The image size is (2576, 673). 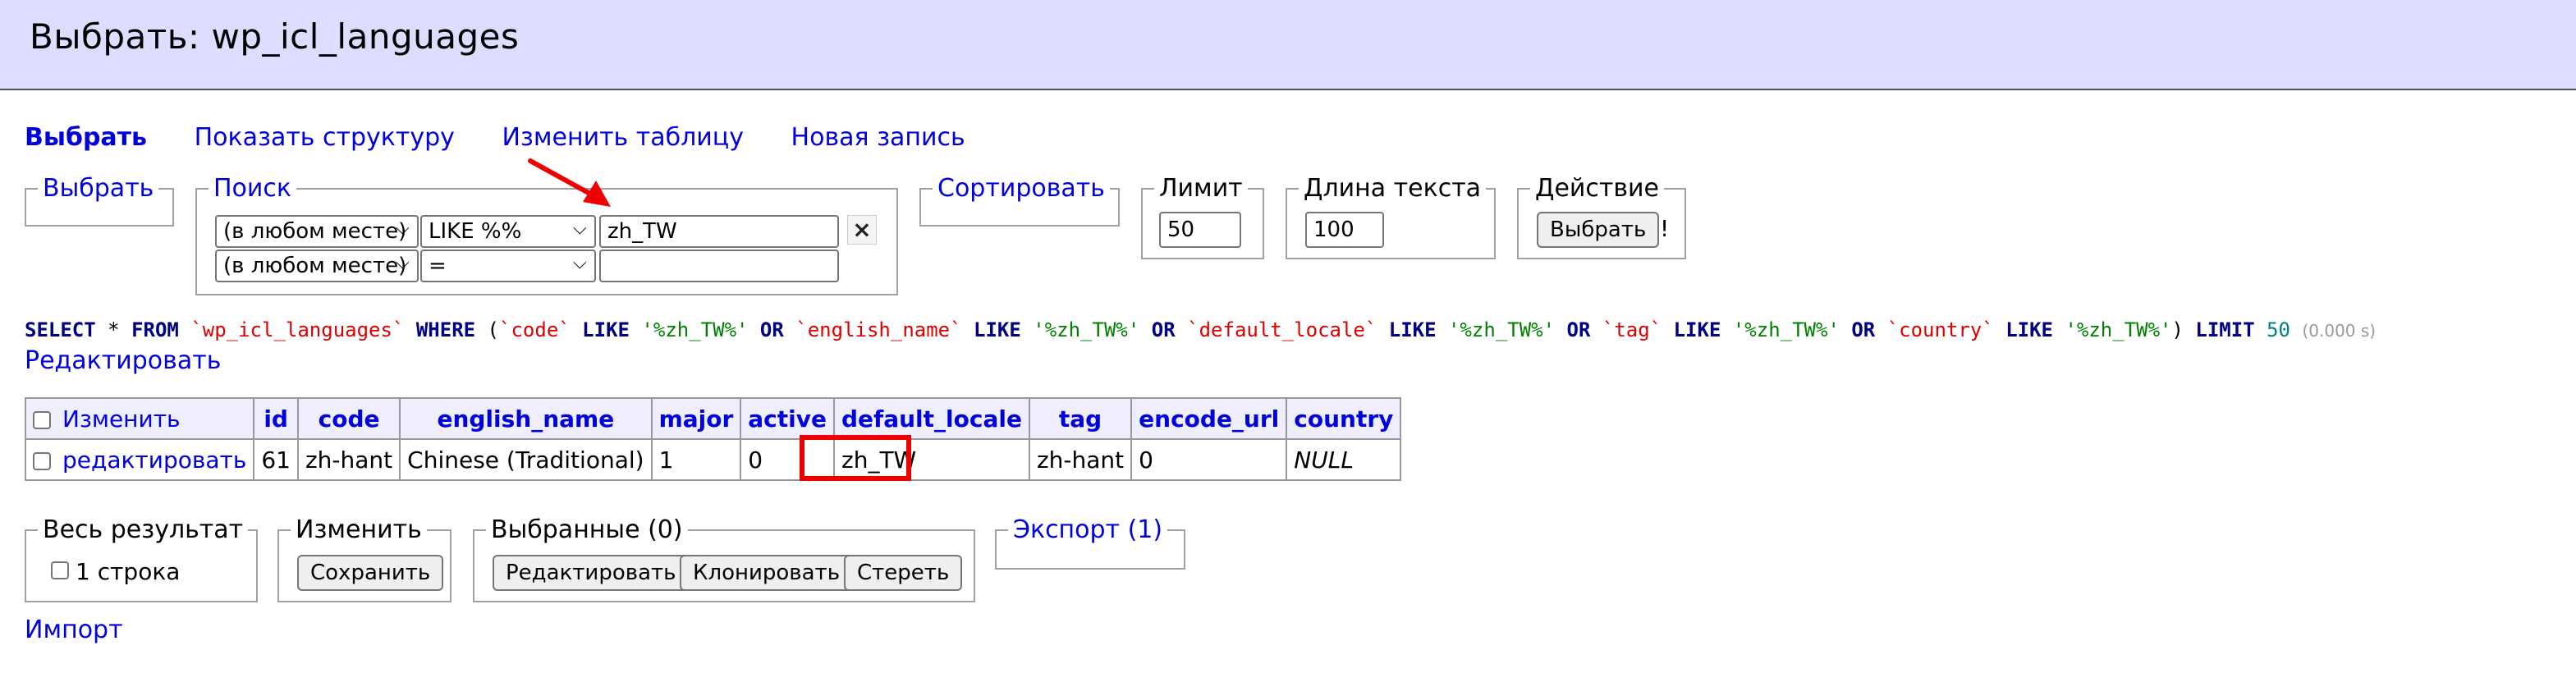 I want to click on header-major: major, so click(x=696, y=418).